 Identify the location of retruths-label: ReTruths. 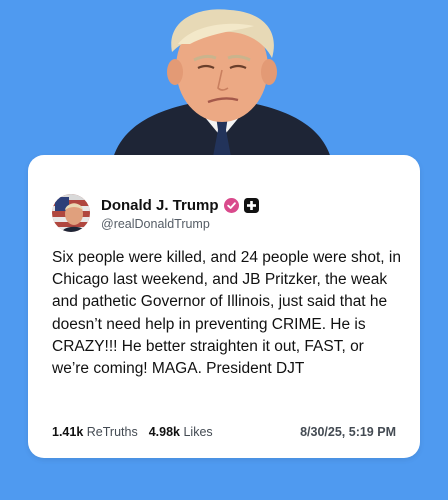
(112, 432).